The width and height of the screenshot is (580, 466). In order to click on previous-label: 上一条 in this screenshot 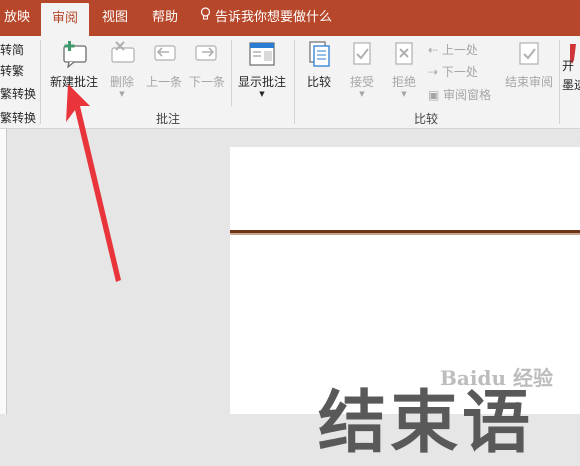, I will do `click(163, 82)`.